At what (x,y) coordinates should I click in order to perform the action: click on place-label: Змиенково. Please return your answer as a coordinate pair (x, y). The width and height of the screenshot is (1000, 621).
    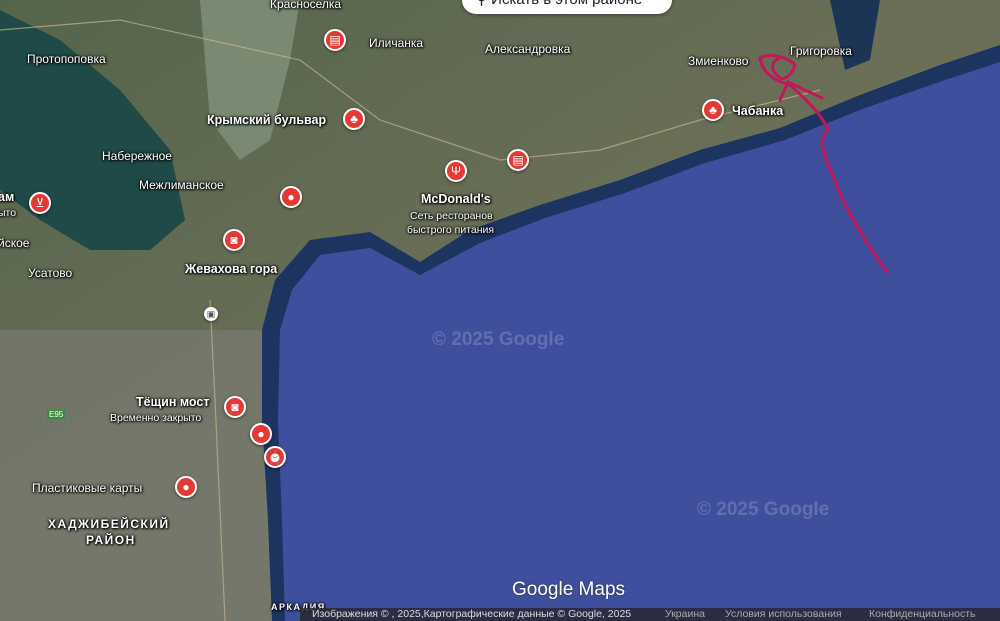
    Looking at the image, I should click on (718, 61).